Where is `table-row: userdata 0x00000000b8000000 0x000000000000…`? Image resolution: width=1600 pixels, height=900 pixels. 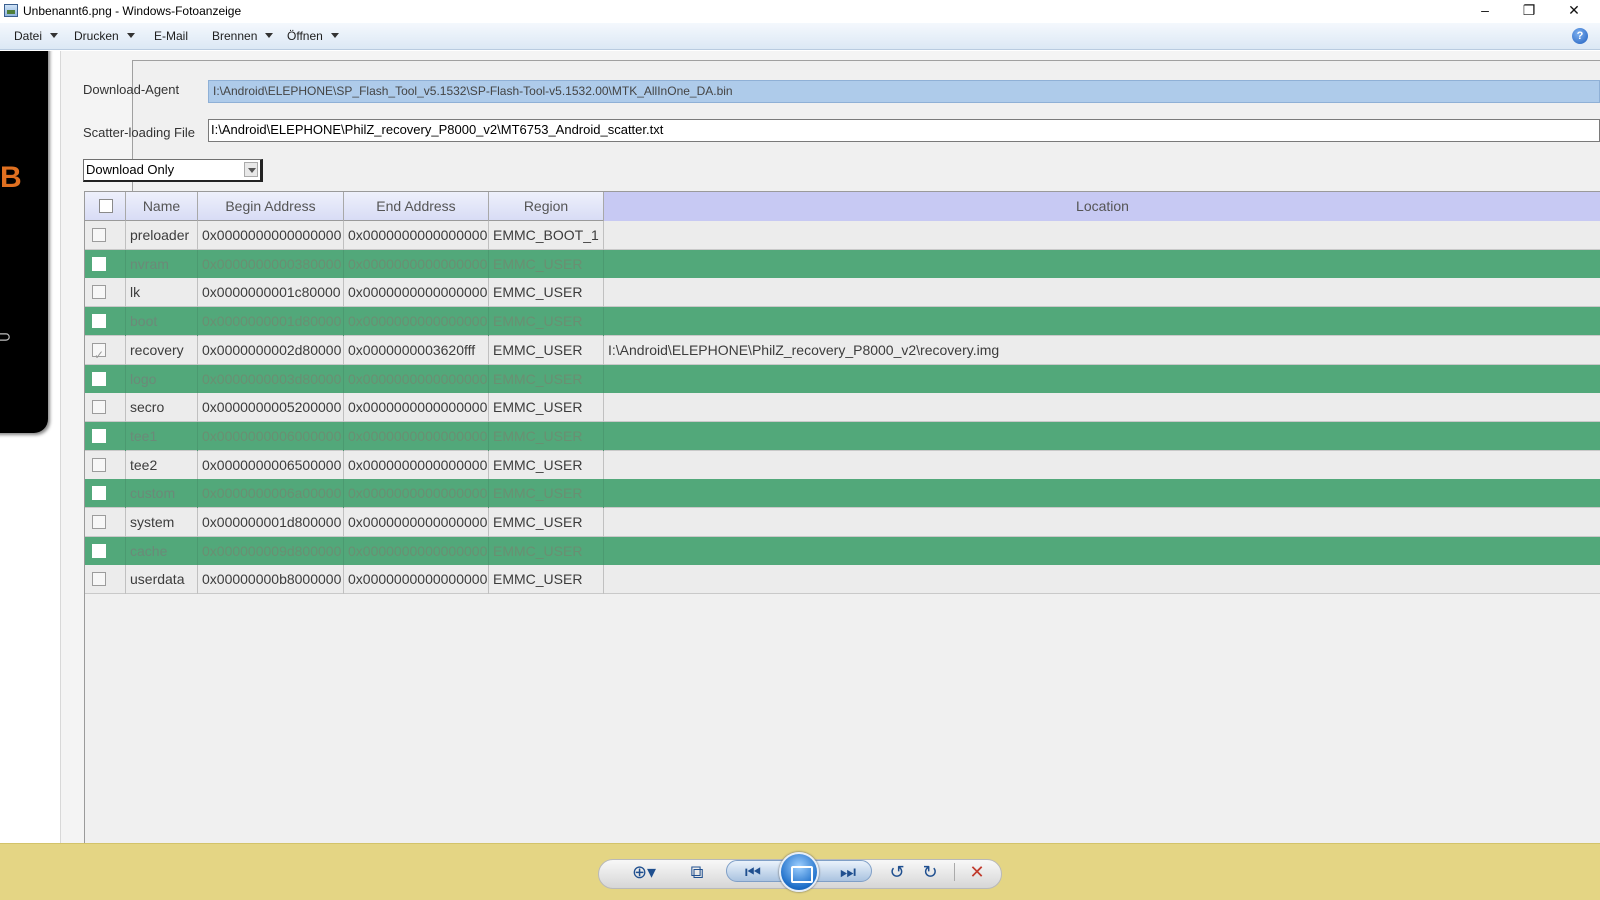 table-row: userdata 0x00000000b8000000 0x000000000000… is located at coordinates (842, 580).